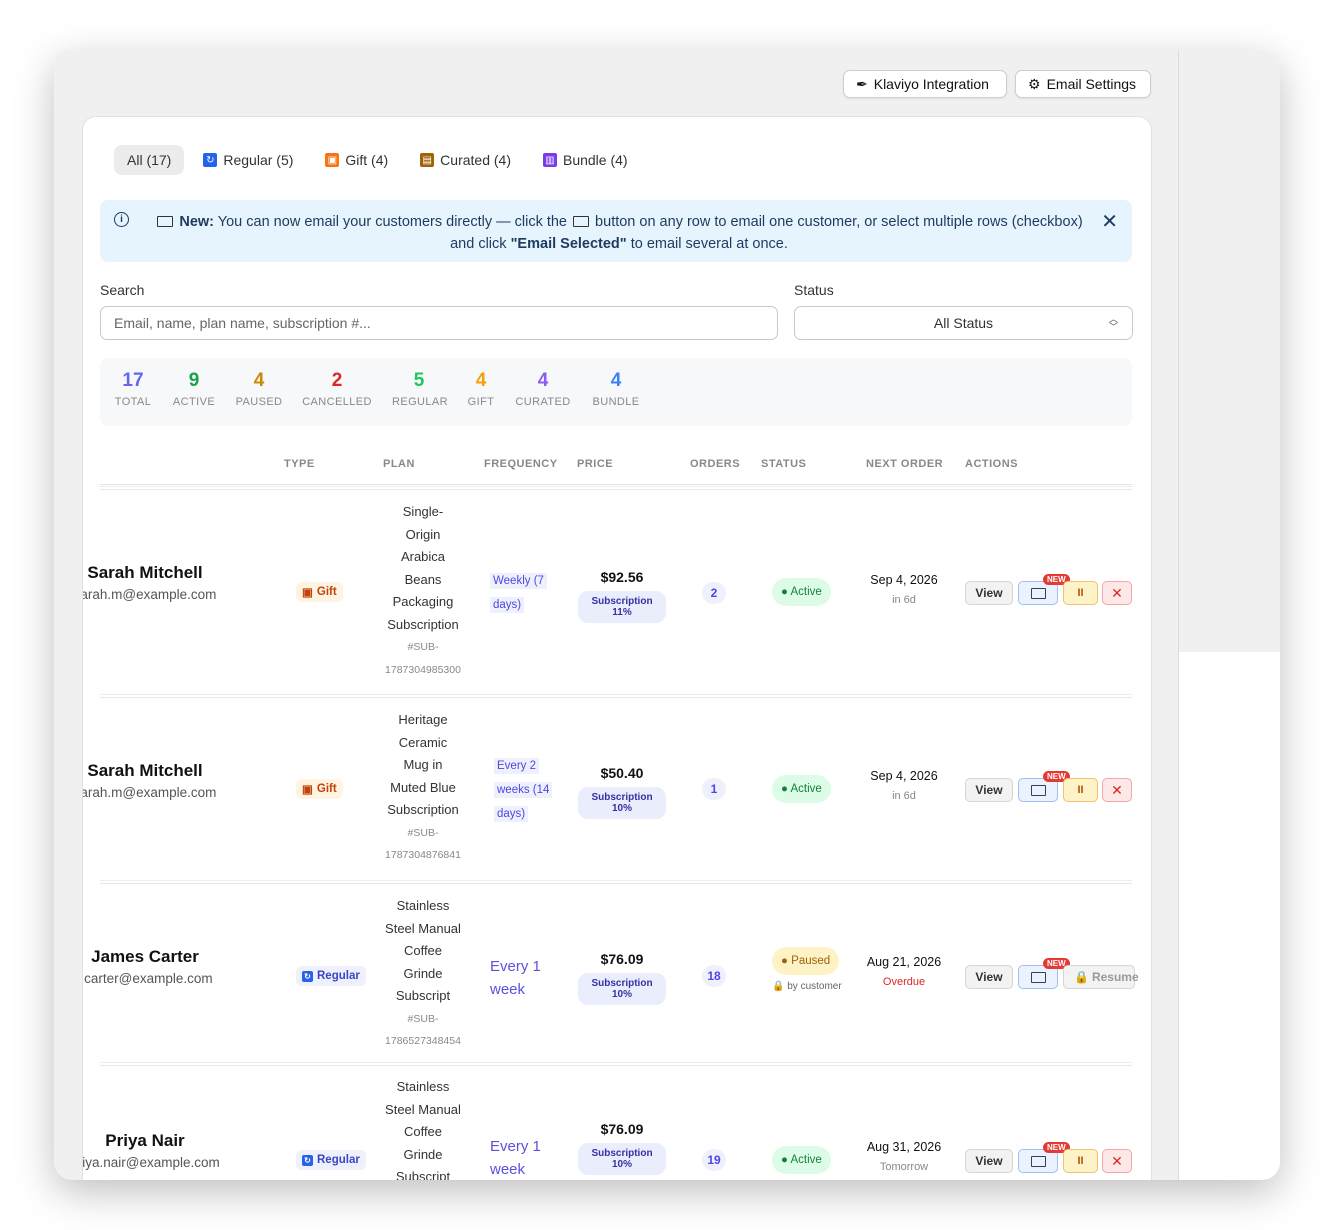  I want to click on frequency-cell: Weekly (7 days), so click(521, 593).